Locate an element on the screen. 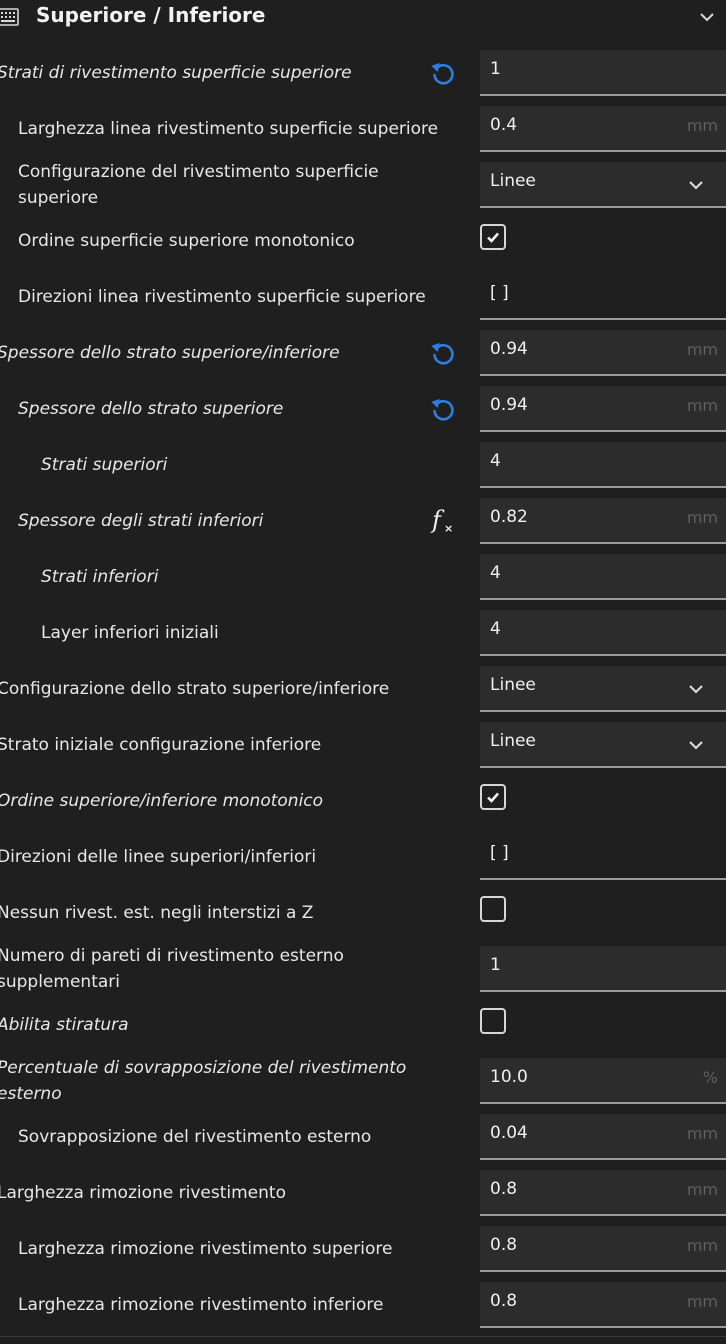  setting-label: Ordine superiore/inferiore monotonico is located at coordinates (162, 801).